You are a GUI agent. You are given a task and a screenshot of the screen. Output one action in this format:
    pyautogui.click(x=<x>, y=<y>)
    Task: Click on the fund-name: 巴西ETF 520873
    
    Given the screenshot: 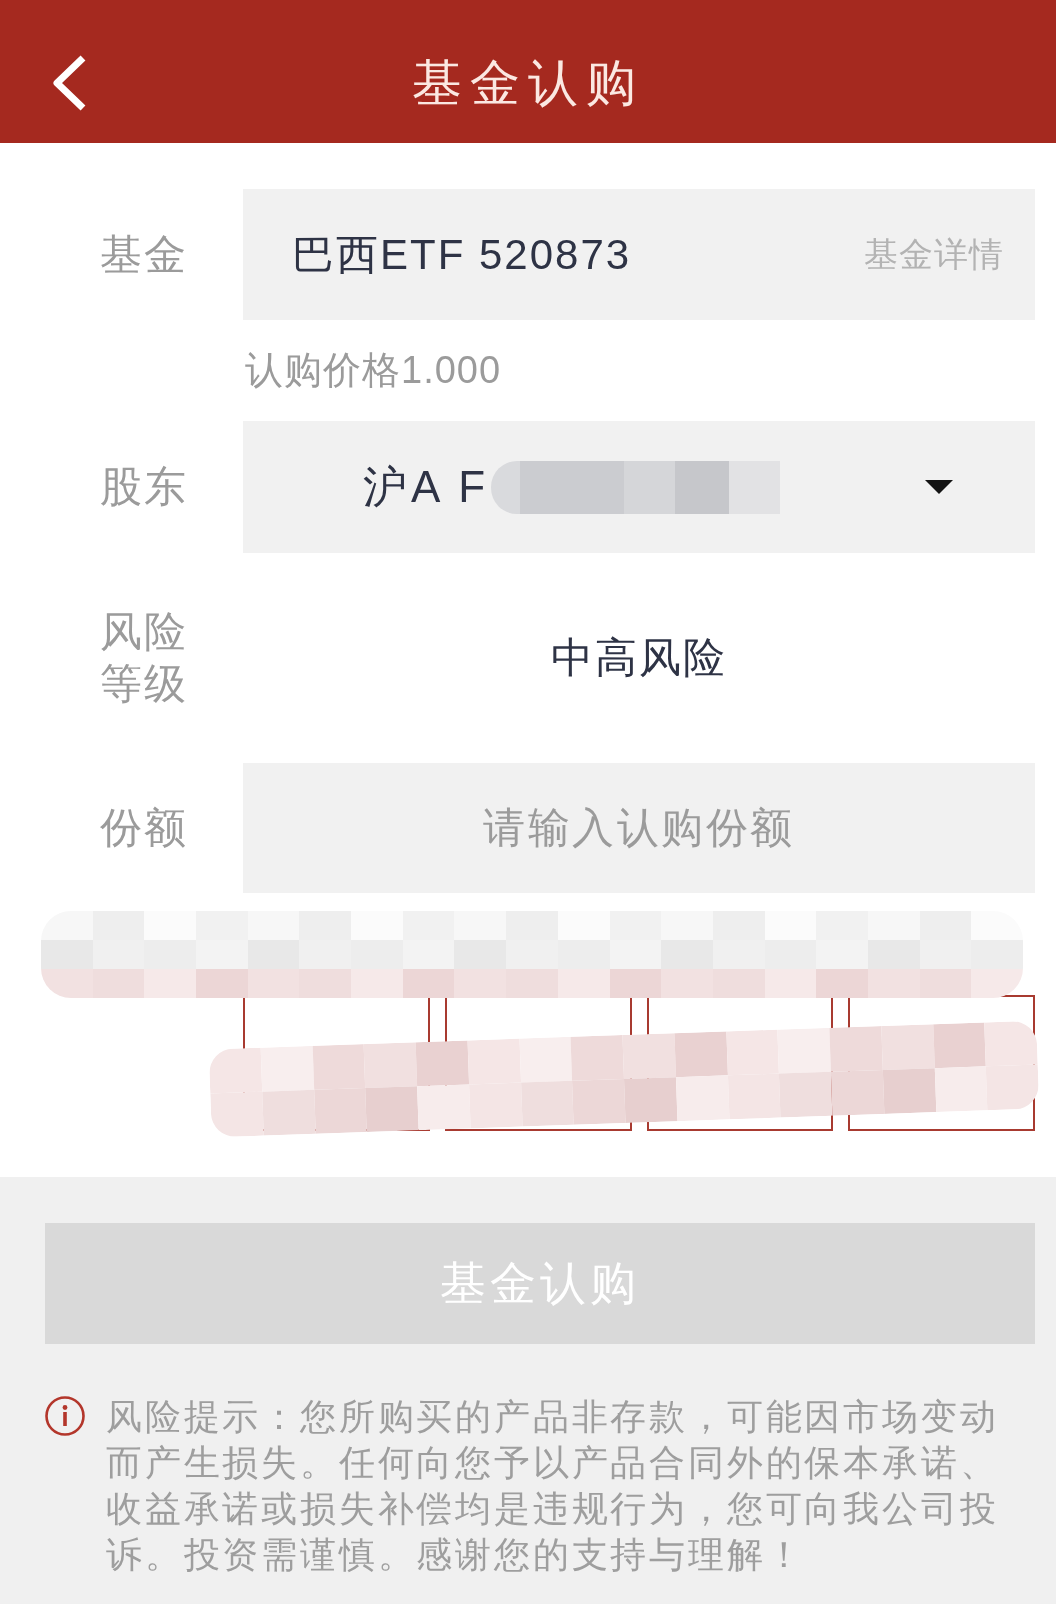 What is the action you would take?
    pyautogui.click(x=462, y=254)
    